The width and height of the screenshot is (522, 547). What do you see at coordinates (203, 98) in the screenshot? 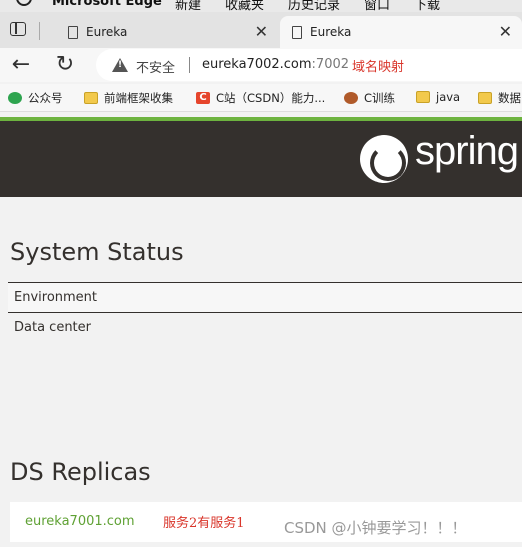
I see `csdn-icon: C` at bounding box center [203, 98].